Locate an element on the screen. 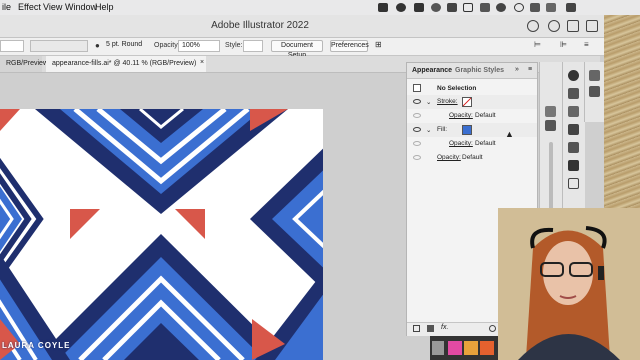 The image size is (640, 360). stroke-weight-field is located at coordinates (12, 46).